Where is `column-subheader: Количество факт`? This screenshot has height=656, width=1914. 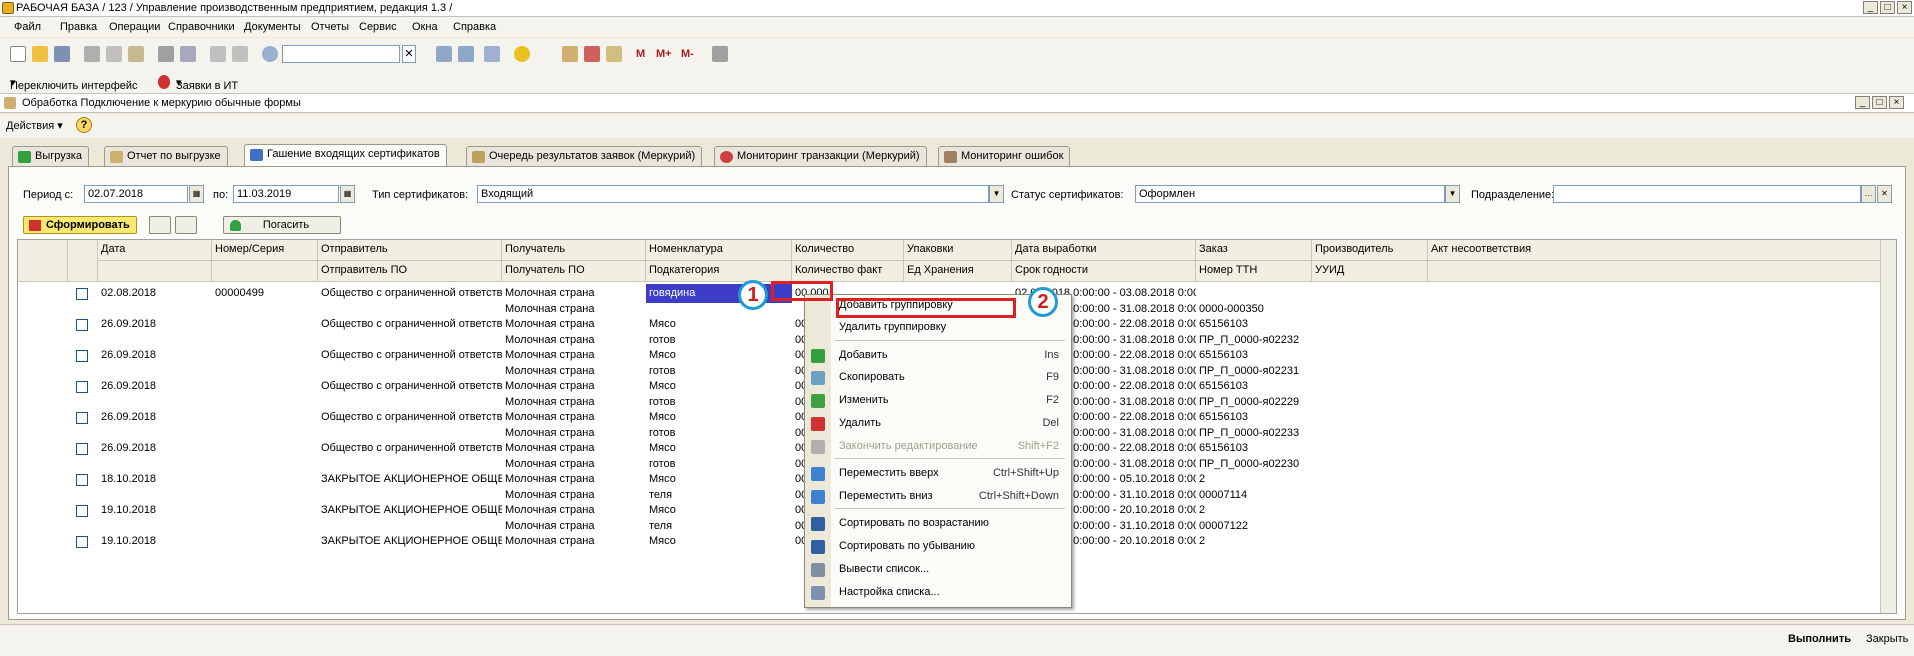
column-subheader: Количество факт is located at coordinates (848, 271).